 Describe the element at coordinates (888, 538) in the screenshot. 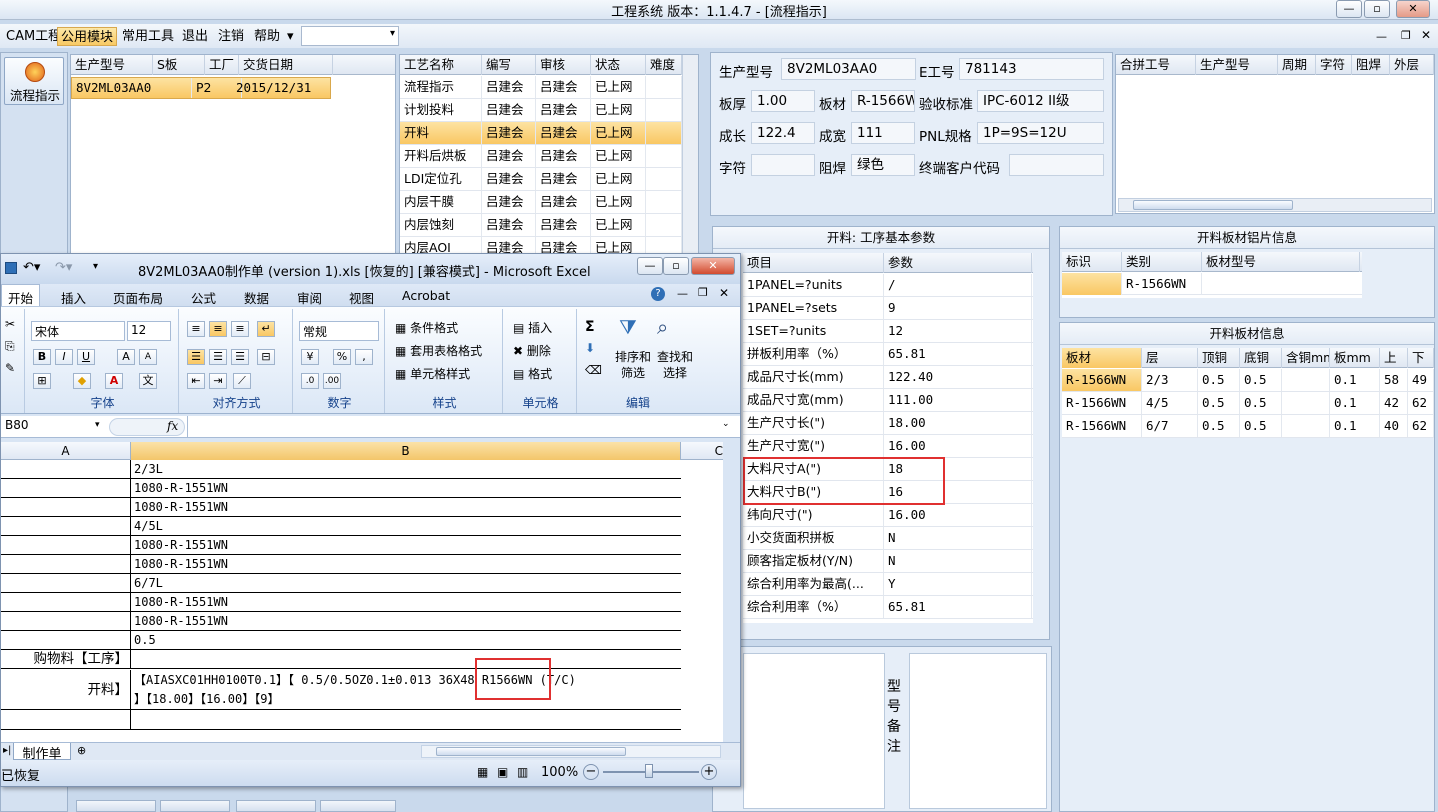

I see `table-row: 小交货面积拼板 N` at that location.